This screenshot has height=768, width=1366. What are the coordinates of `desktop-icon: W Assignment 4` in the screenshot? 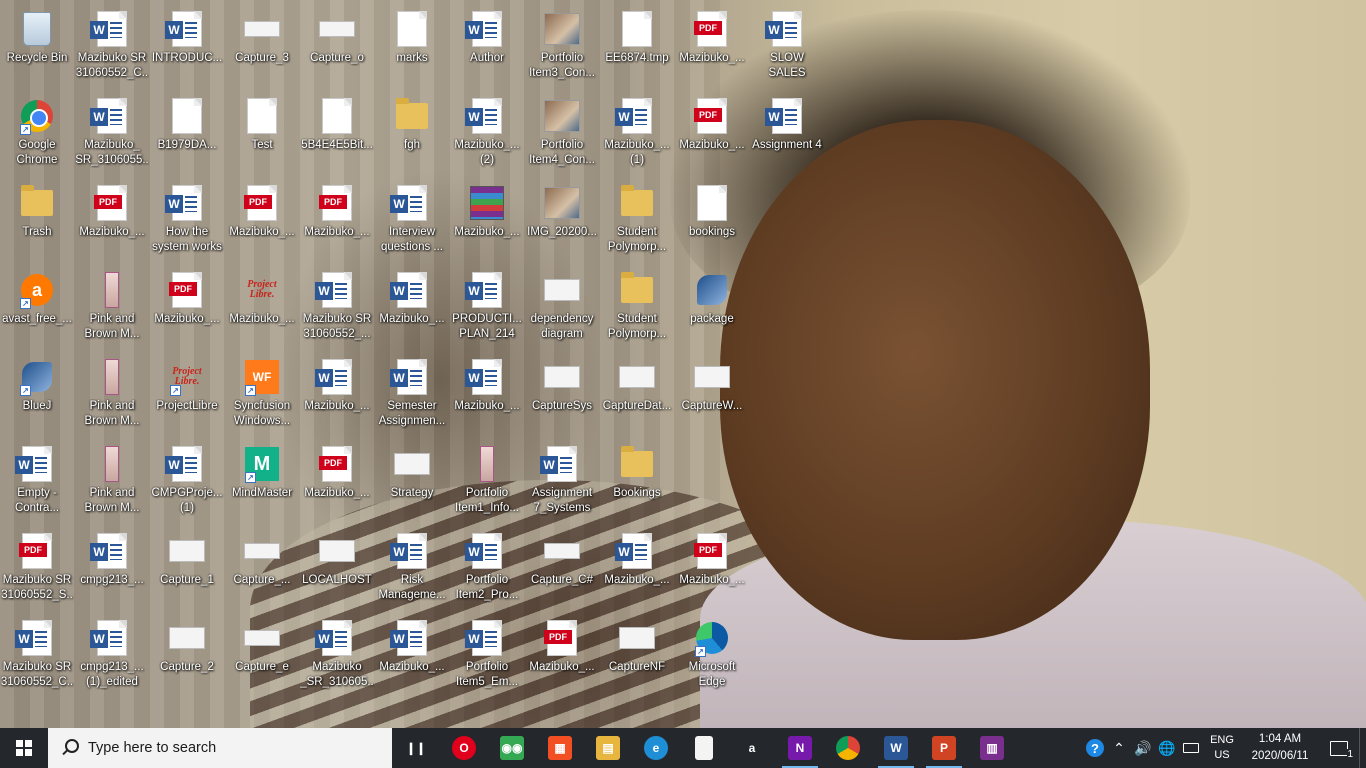 It's located at (787, 134).